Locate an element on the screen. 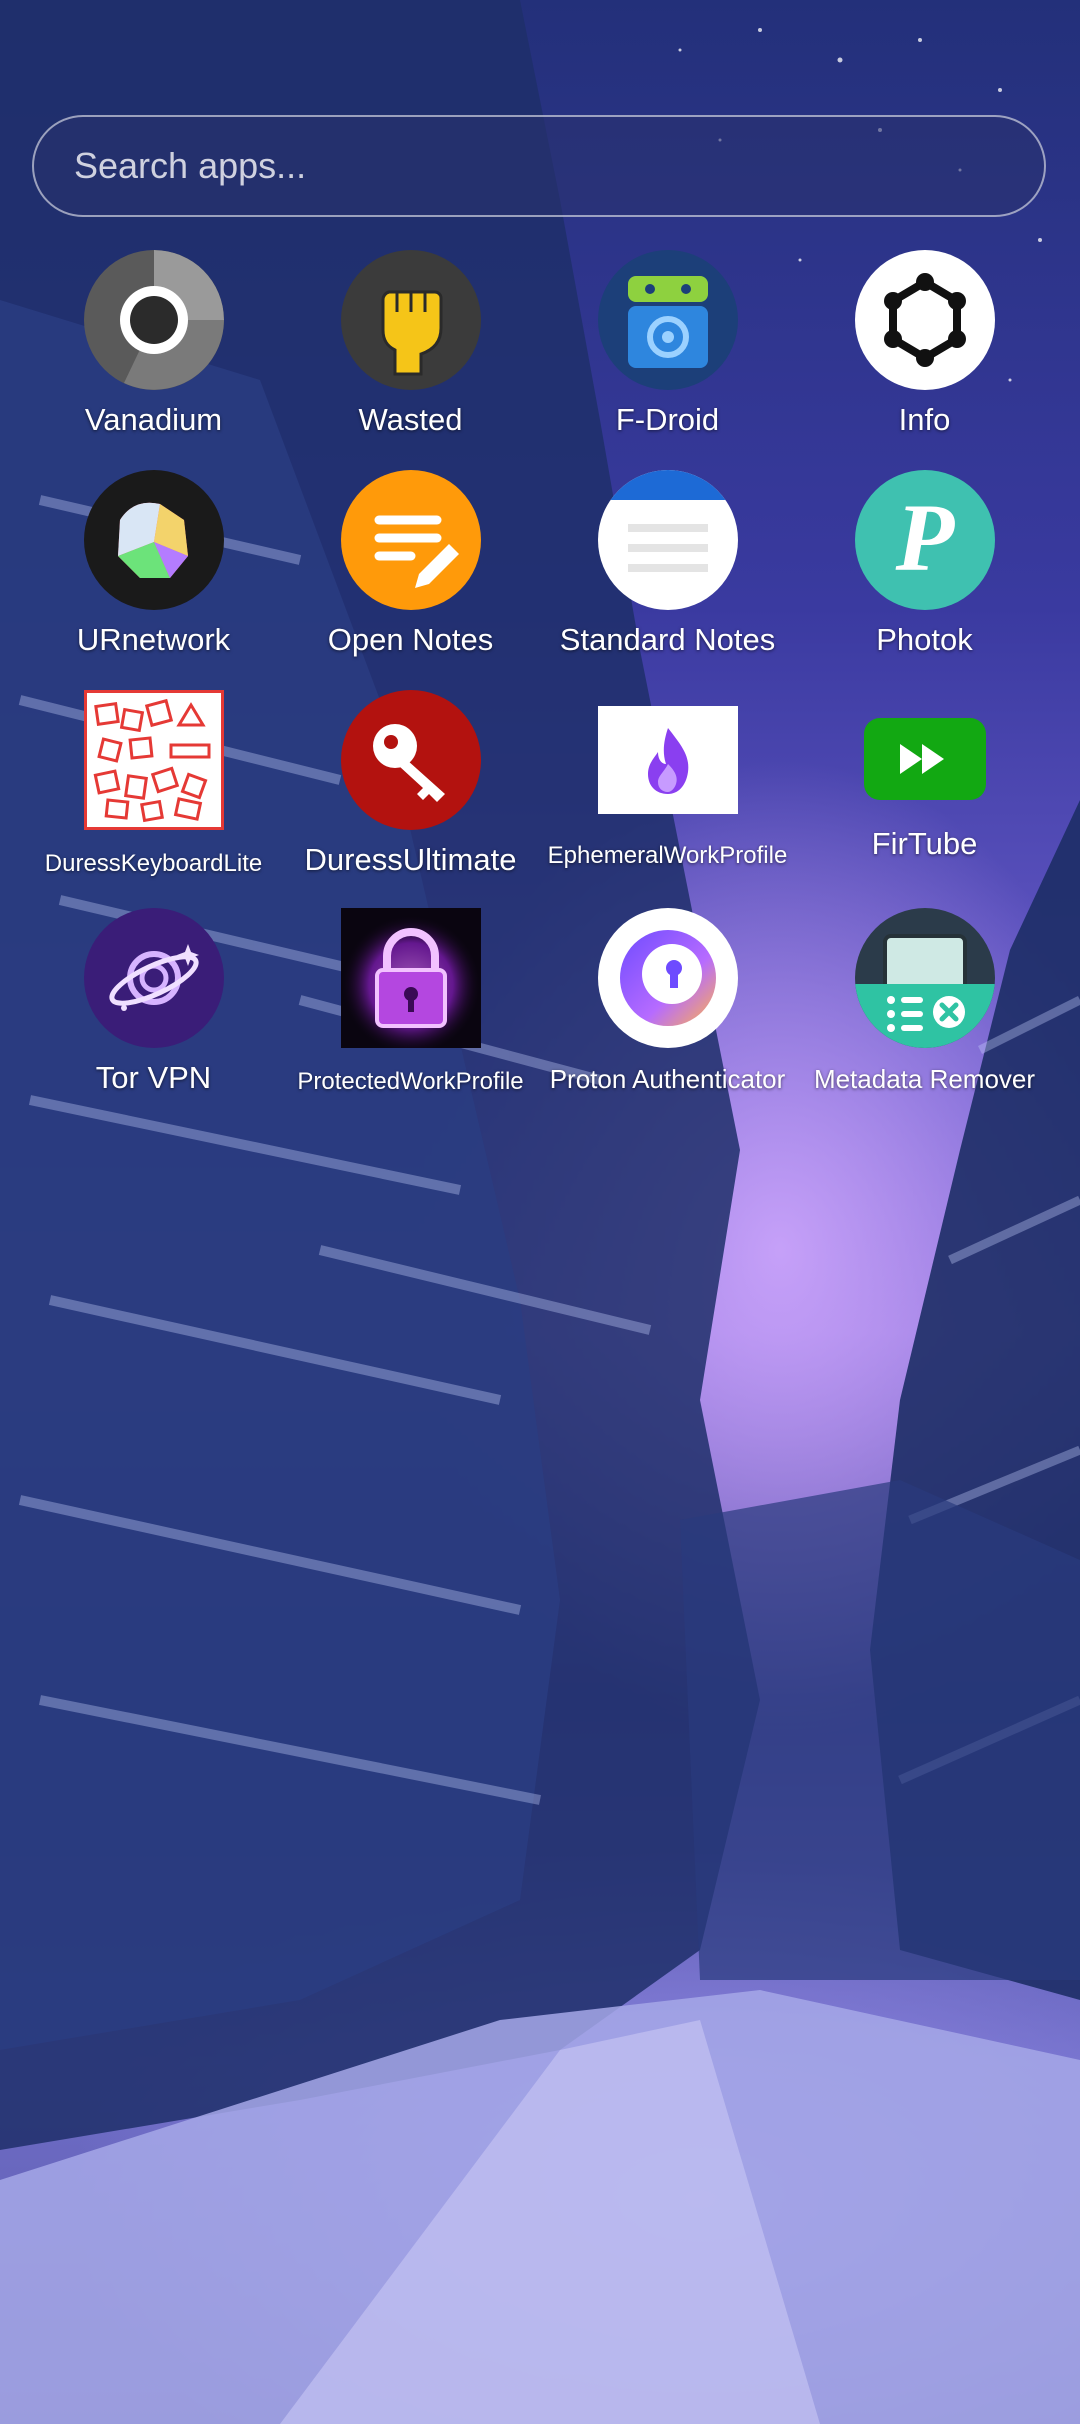 The height and width of the screenshot is (2424, 1080). app-wasted: Wasted is located at coordinates (410, 344).